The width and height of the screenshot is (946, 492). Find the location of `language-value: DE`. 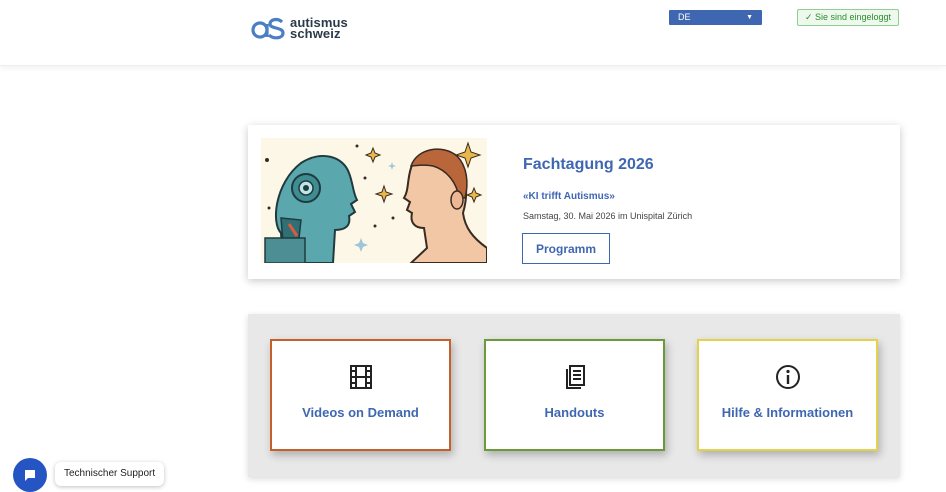

language-value: DE is located at coordinates (684, 17).